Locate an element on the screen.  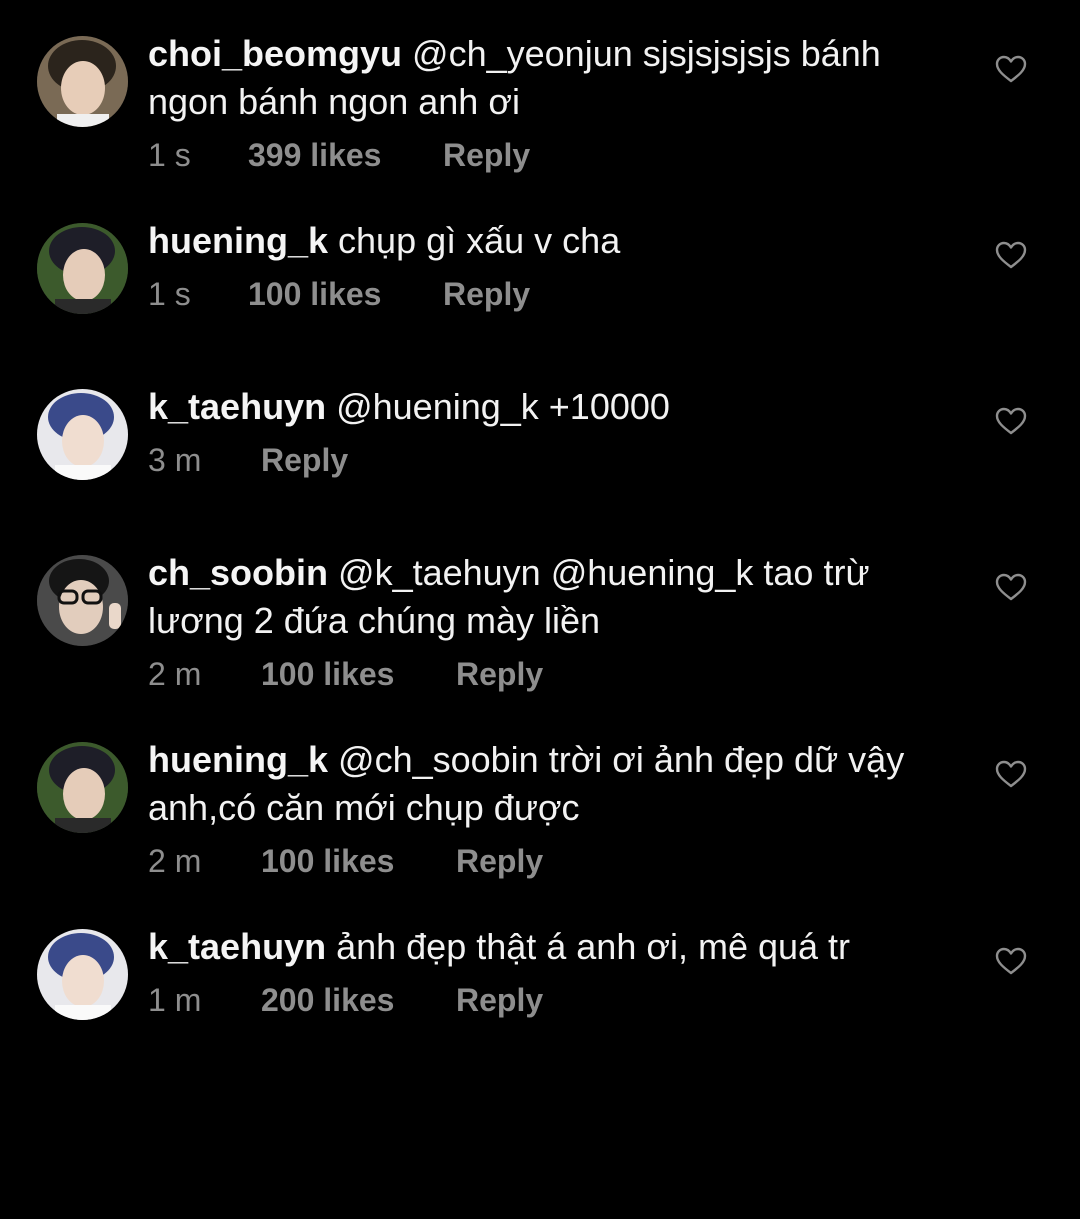
comment-text: chụp gì xấu v cha is located at coordinates (479, 240).